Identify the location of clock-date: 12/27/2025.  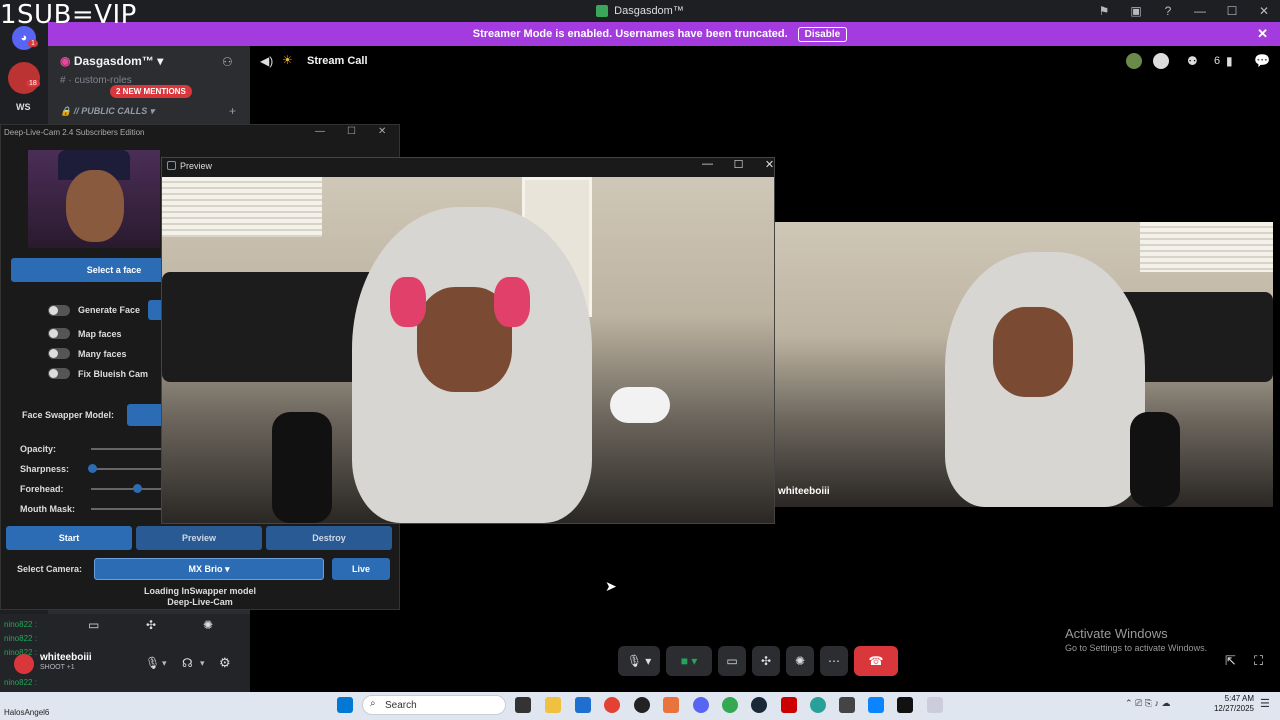
(1233, 708).